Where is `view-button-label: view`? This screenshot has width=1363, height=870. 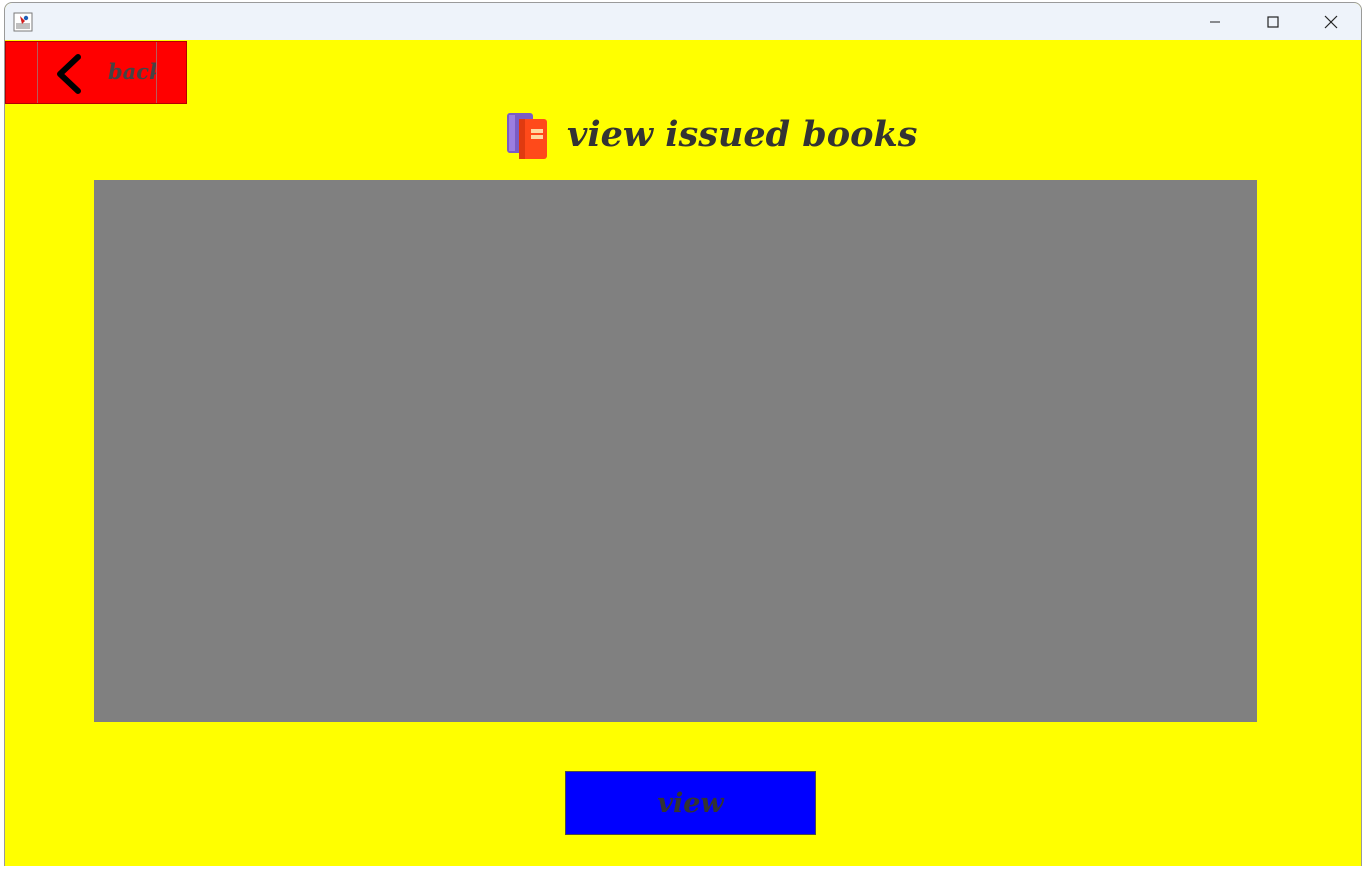 view-button-label: view is located at coordinates (690, 803).